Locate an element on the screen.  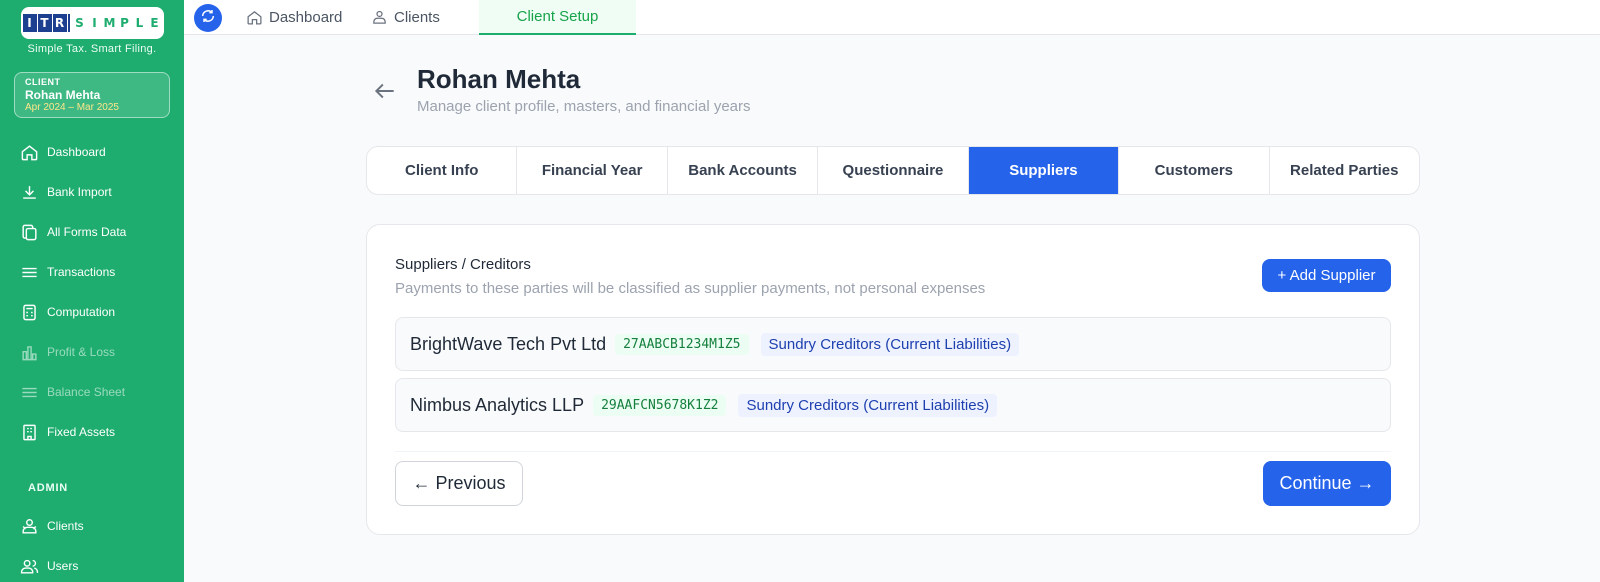
sidebar-item-label: Profit & Loss is located at coordinates (81, 352).